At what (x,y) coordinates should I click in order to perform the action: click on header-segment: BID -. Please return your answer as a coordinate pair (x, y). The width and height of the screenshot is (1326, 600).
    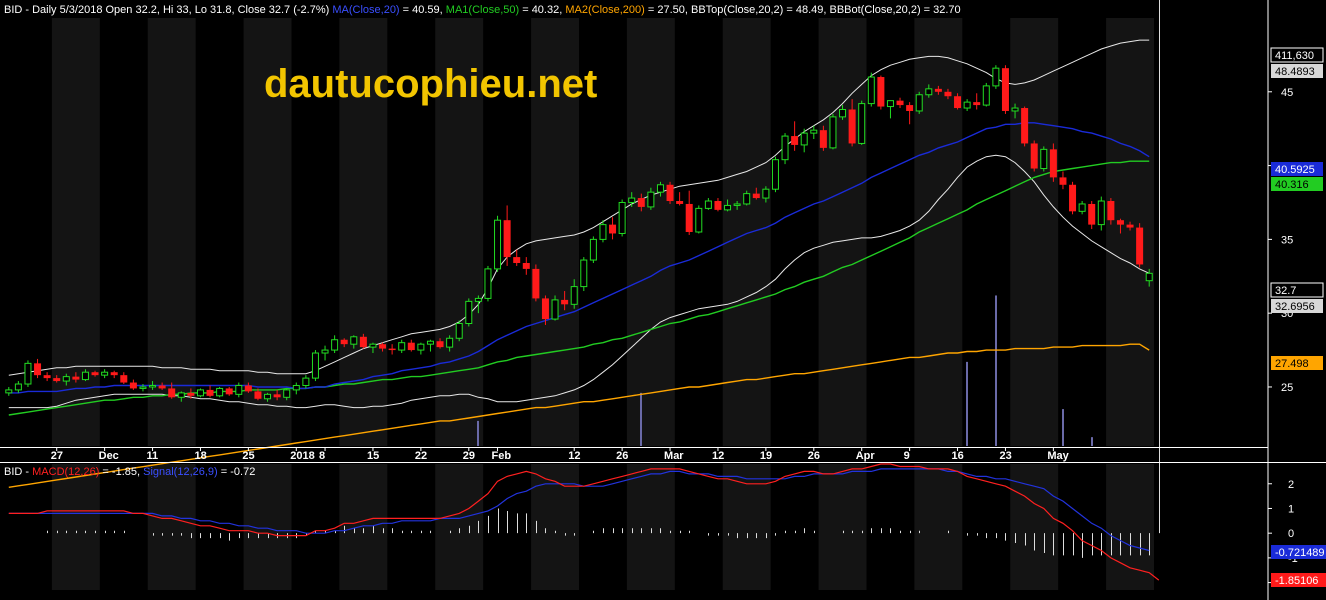
    Looking at the image, I should click on (18, 472).